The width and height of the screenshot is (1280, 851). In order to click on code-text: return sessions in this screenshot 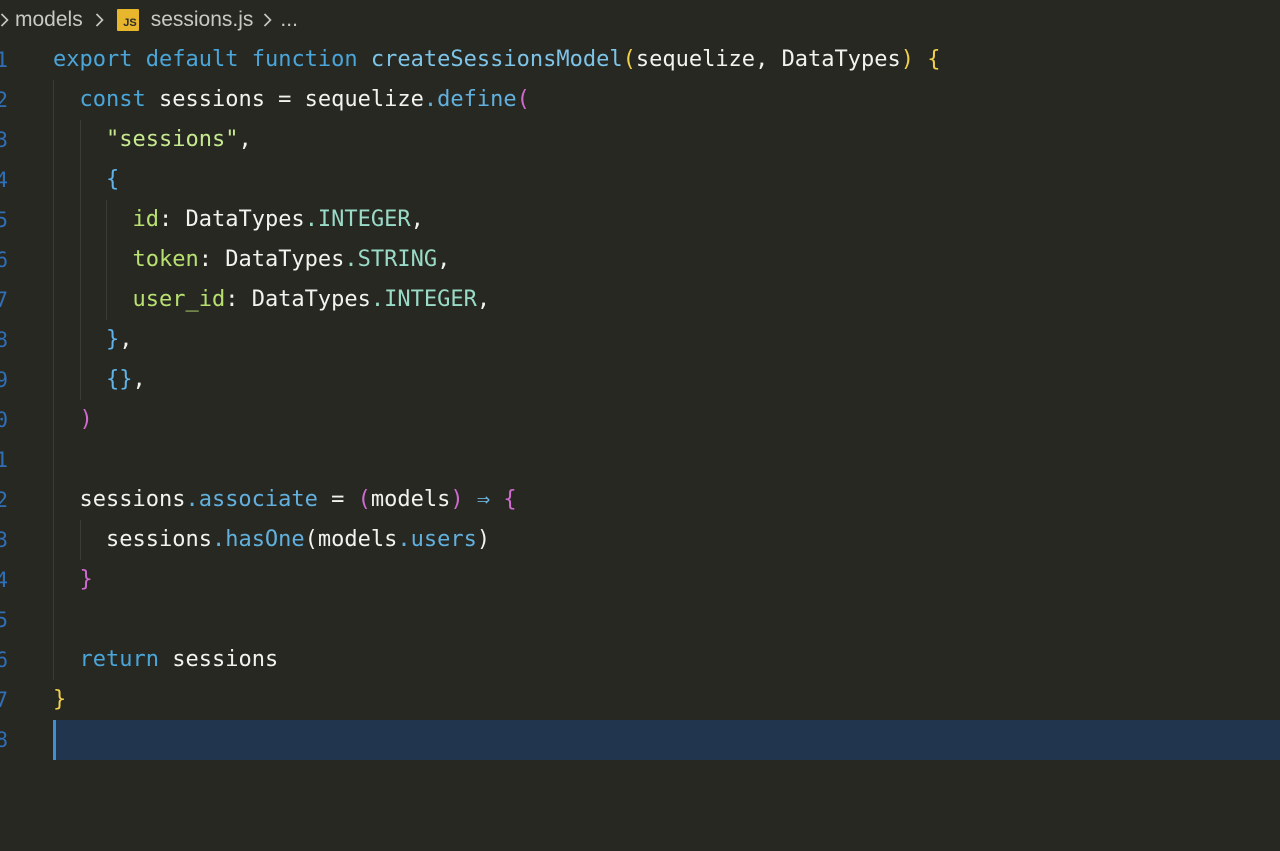, I will do `click(166, 660)`.